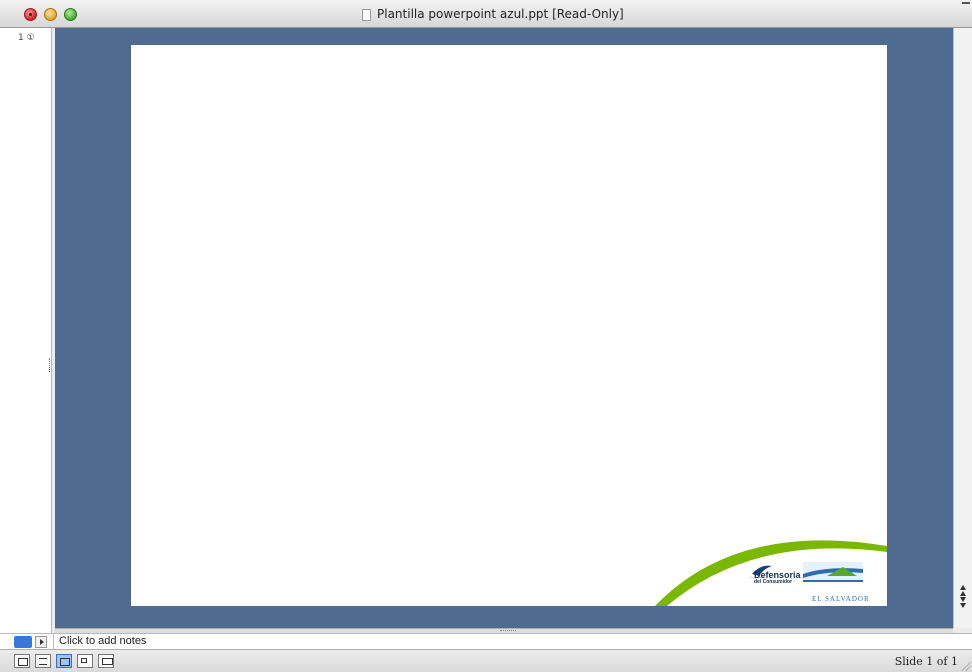 Image resolution: width=972 pixels, height=672 pixels. I want to click on outline-view-button, so click(43, 661).